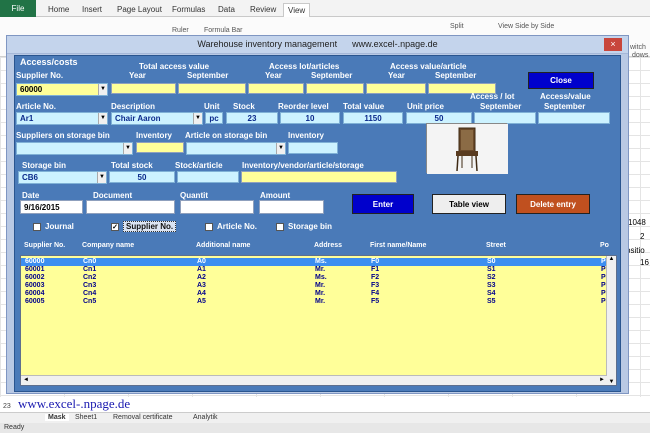 The width and height of the screenshot is (650, 433). I want to click on tab-insert: Insert, so click(92, 10).